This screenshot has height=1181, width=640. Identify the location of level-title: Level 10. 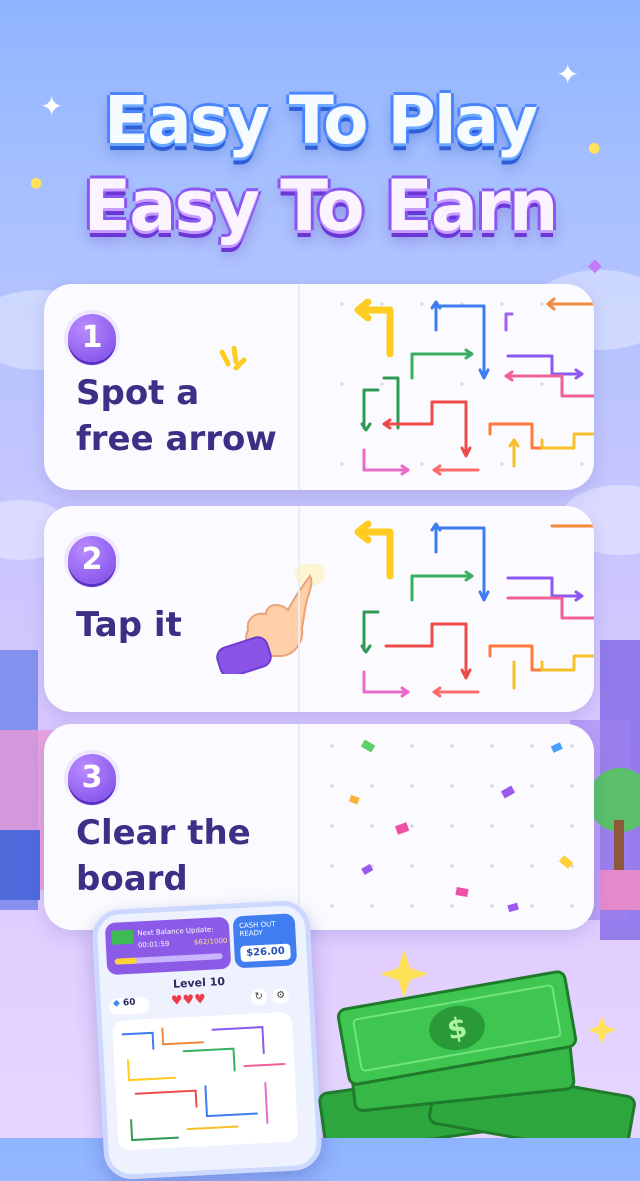
(199, 982).